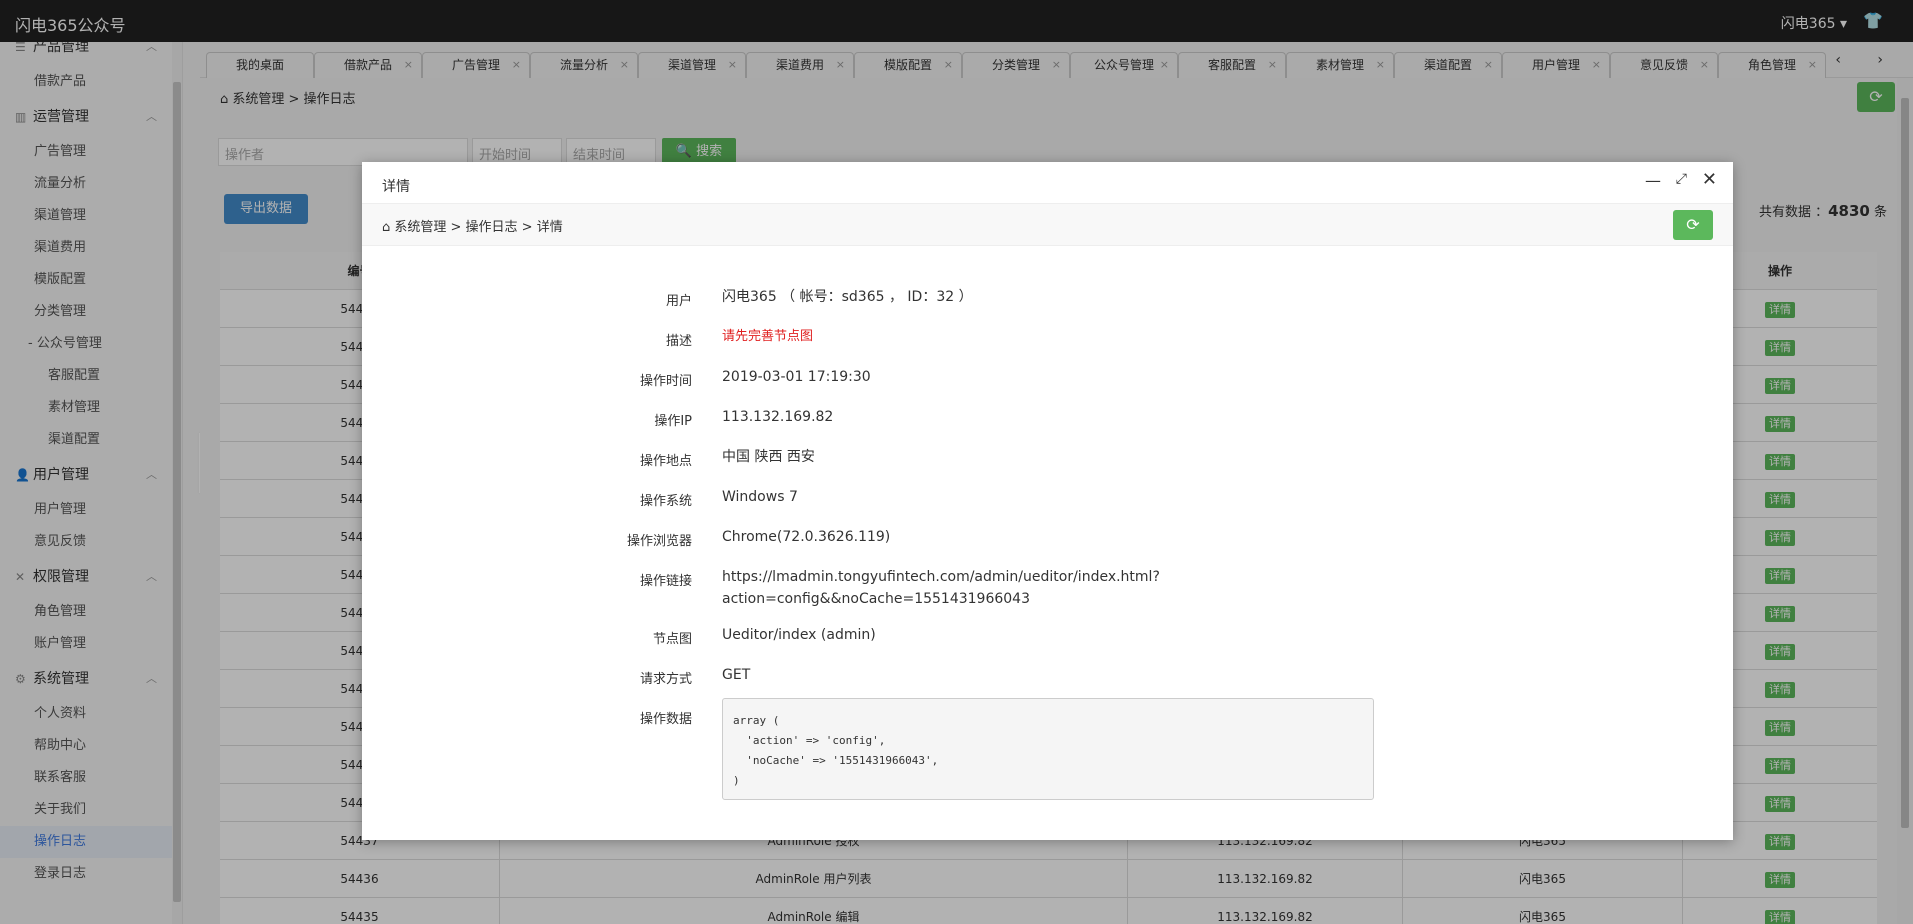  Describe the element at coordinates (396, 187) in the screenshot. I see `modal-title: 详情` at that location.